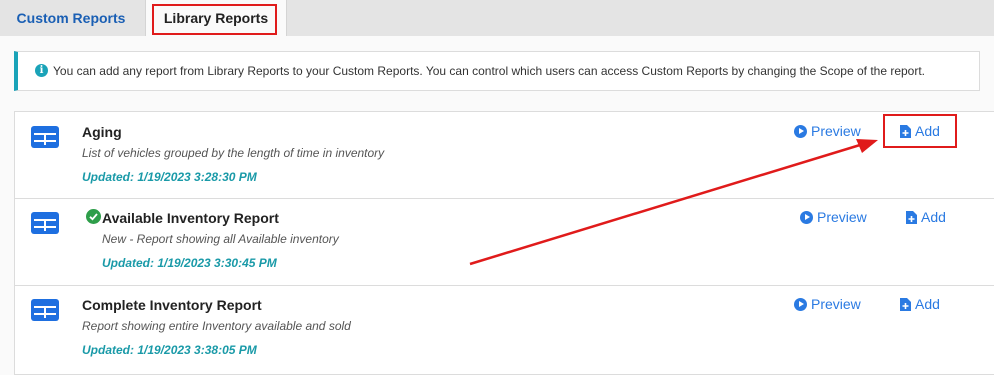  Describe the element at coordinates (102, 132) in the screenshot. I see `report-title: Aging` at that location.